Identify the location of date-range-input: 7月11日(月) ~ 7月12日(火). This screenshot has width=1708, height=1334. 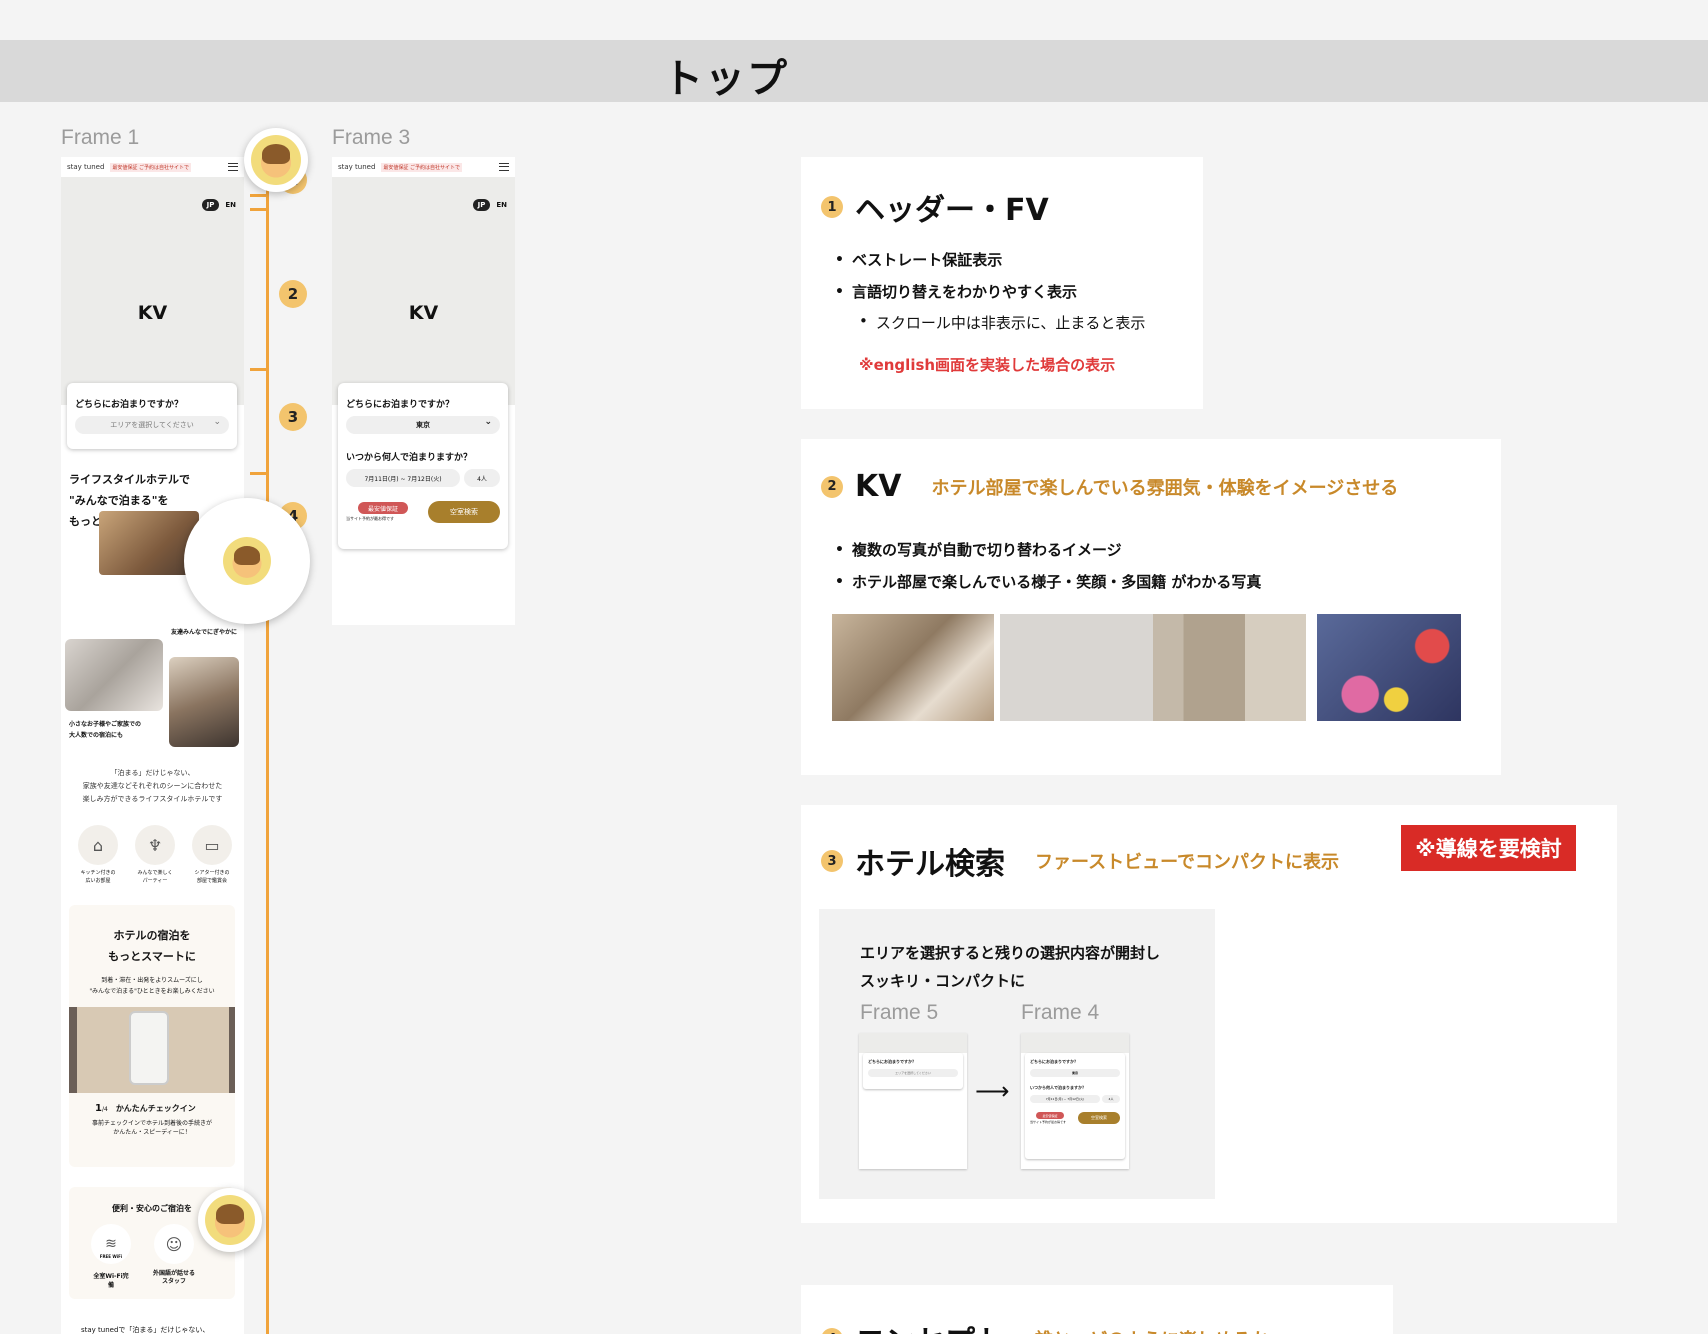
(403, 478).